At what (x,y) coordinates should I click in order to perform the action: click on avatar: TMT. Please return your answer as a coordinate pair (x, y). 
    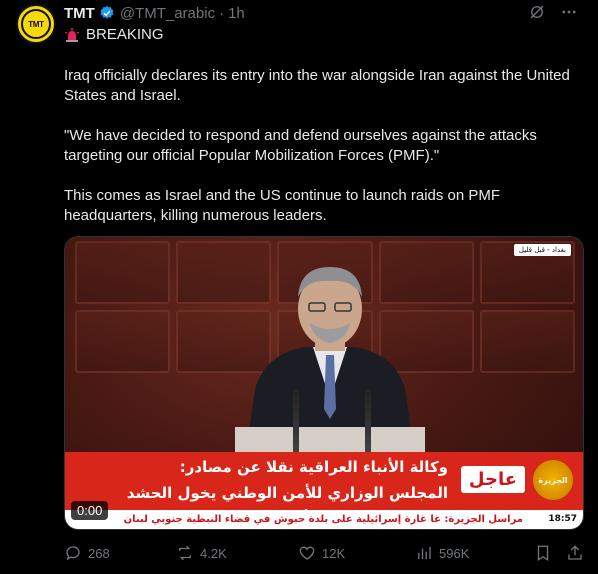
    Looking at the image, I should click on (36, 24).